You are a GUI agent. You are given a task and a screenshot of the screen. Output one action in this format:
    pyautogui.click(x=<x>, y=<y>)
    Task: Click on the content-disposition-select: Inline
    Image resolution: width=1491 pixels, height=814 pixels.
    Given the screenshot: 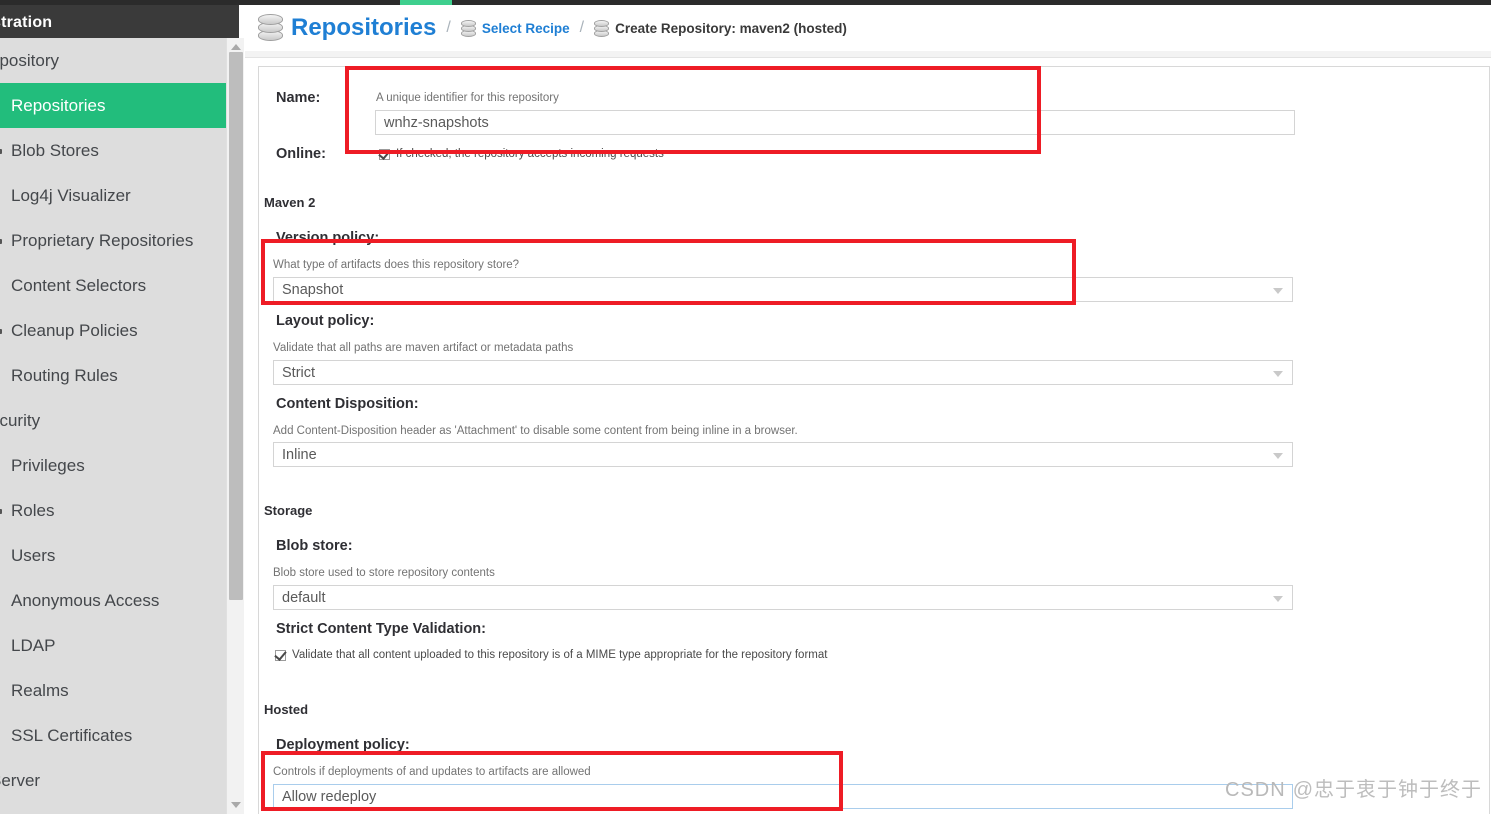 What is the action you would take?
    pyautogui.click(x=783, y=454)
    